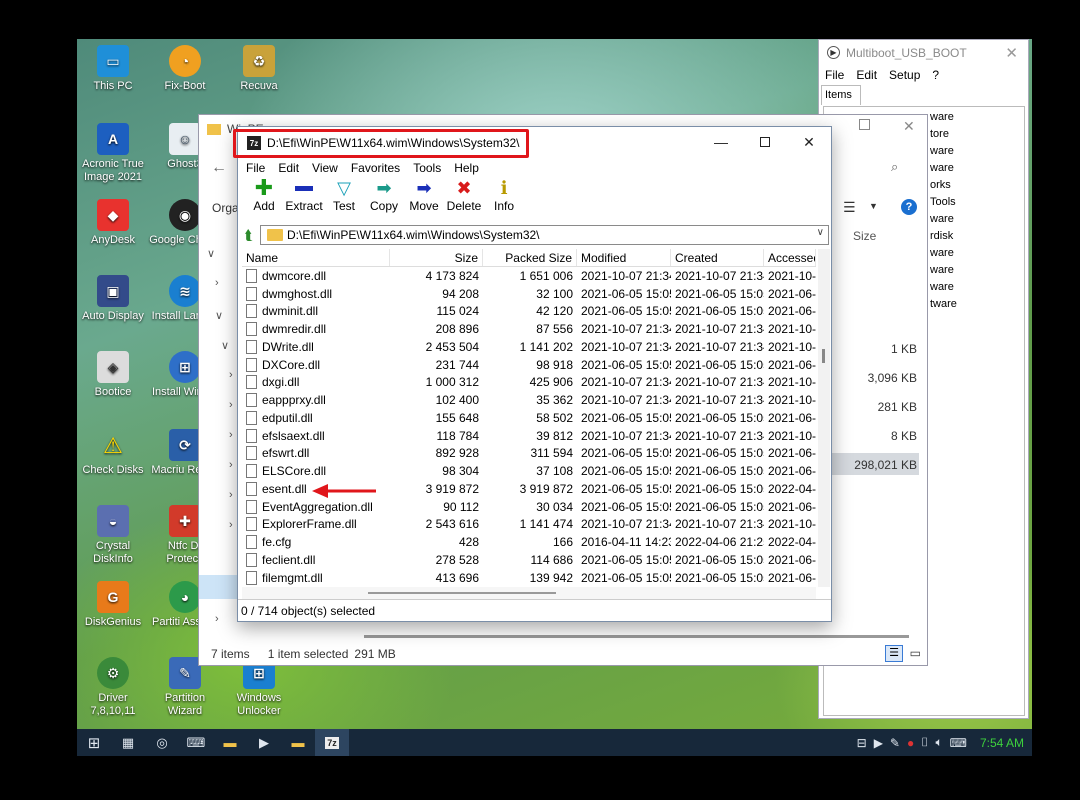  I want to click on close-icon: ✕, so click(1011, 53).